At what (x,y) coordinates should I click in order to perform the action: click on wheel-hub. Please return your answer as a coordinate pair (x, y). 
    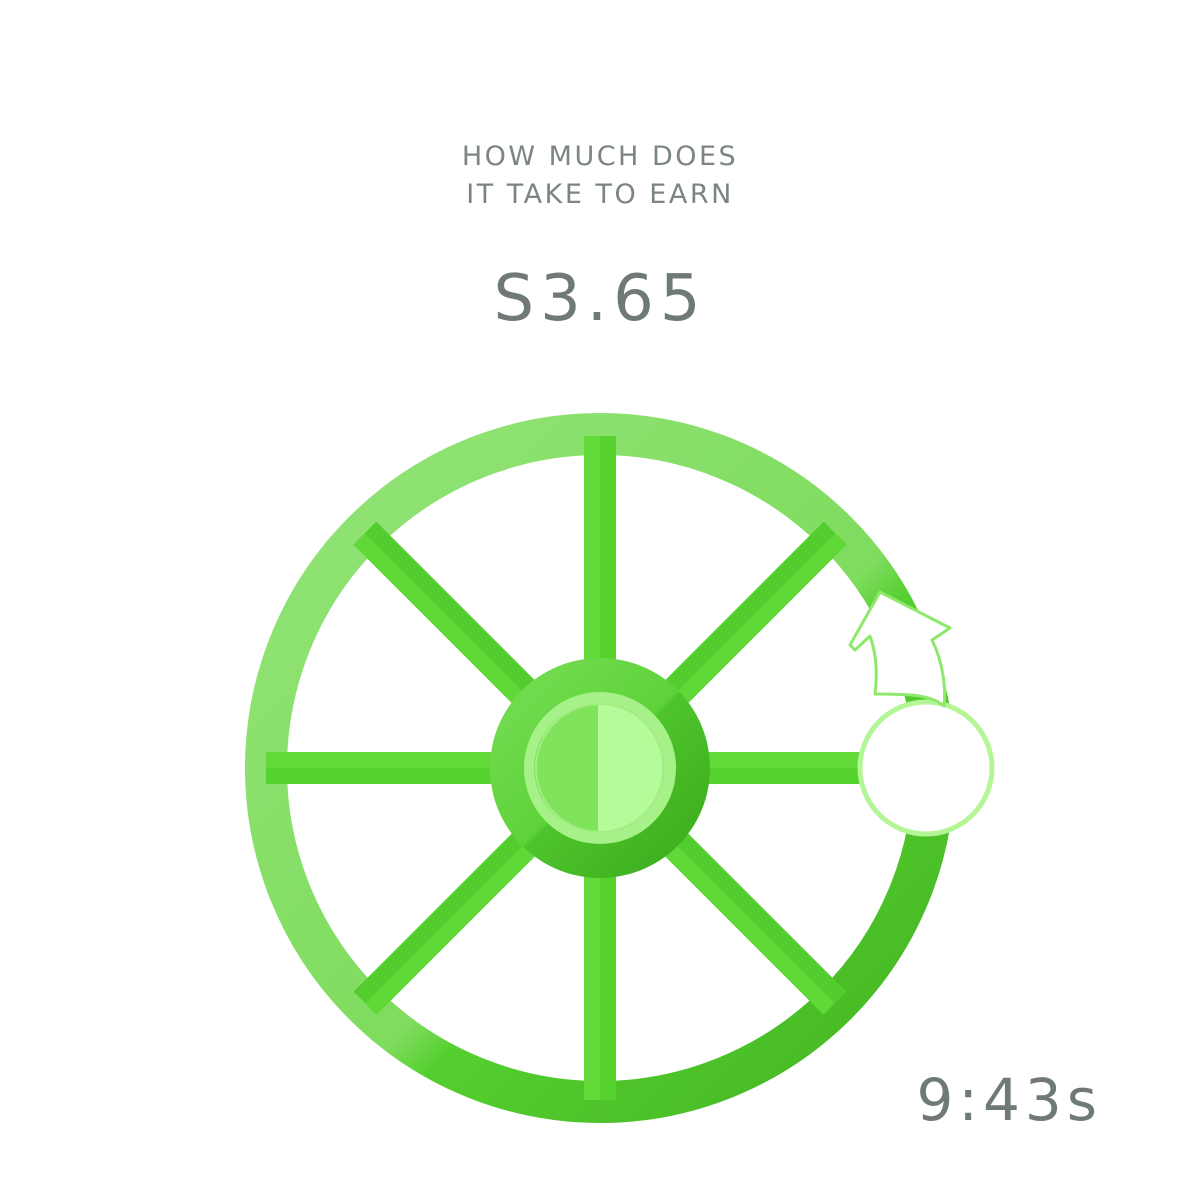
    Looking at the image, I should click on (600, 768).